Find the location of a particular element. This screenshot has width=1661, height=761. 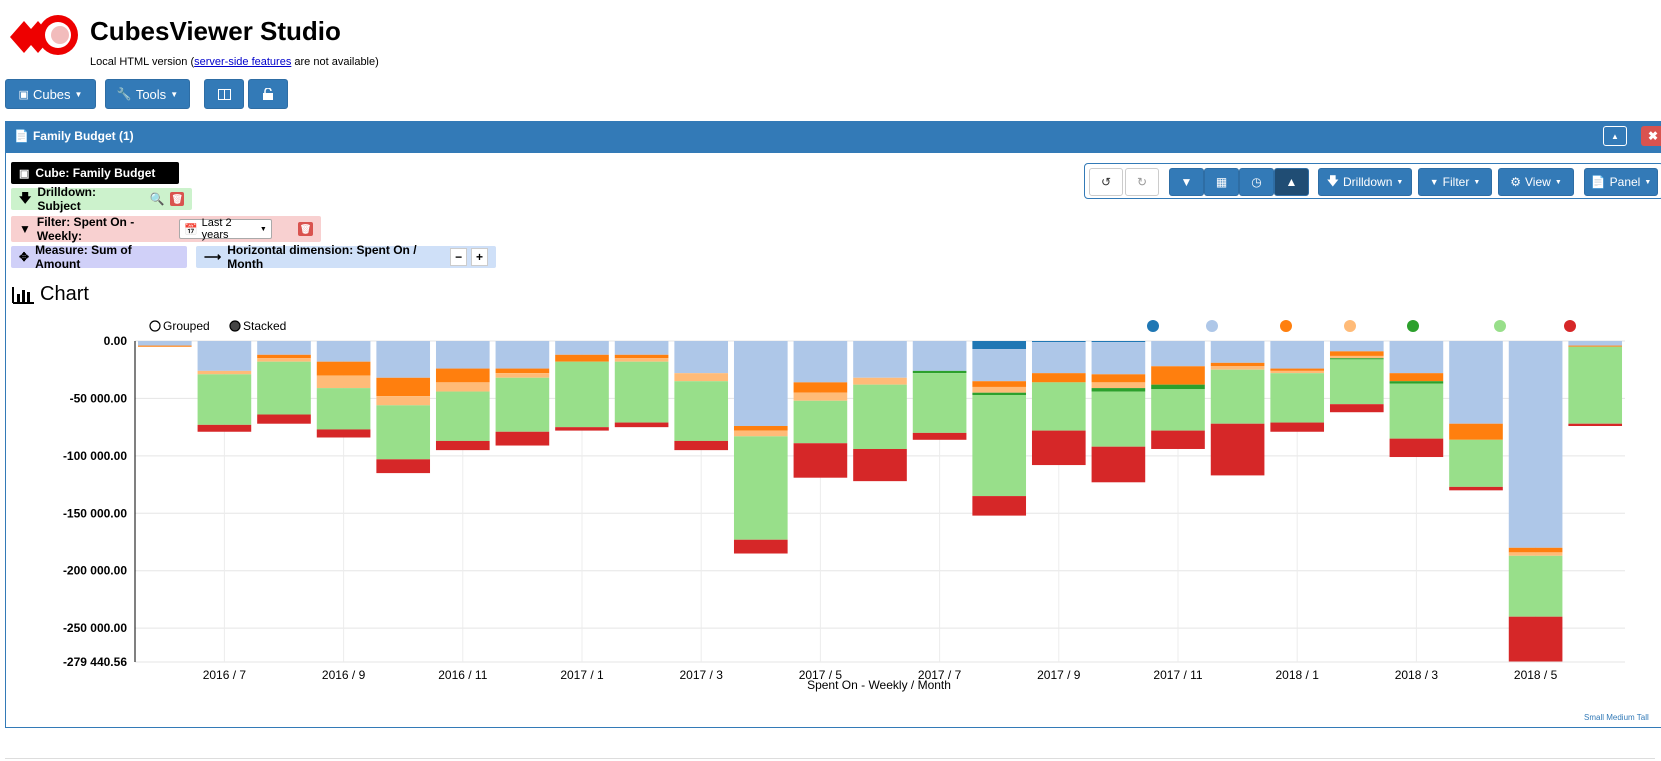

panel-menu-button: 📄 Panel ▼ is located at coordinates (1621, 182).